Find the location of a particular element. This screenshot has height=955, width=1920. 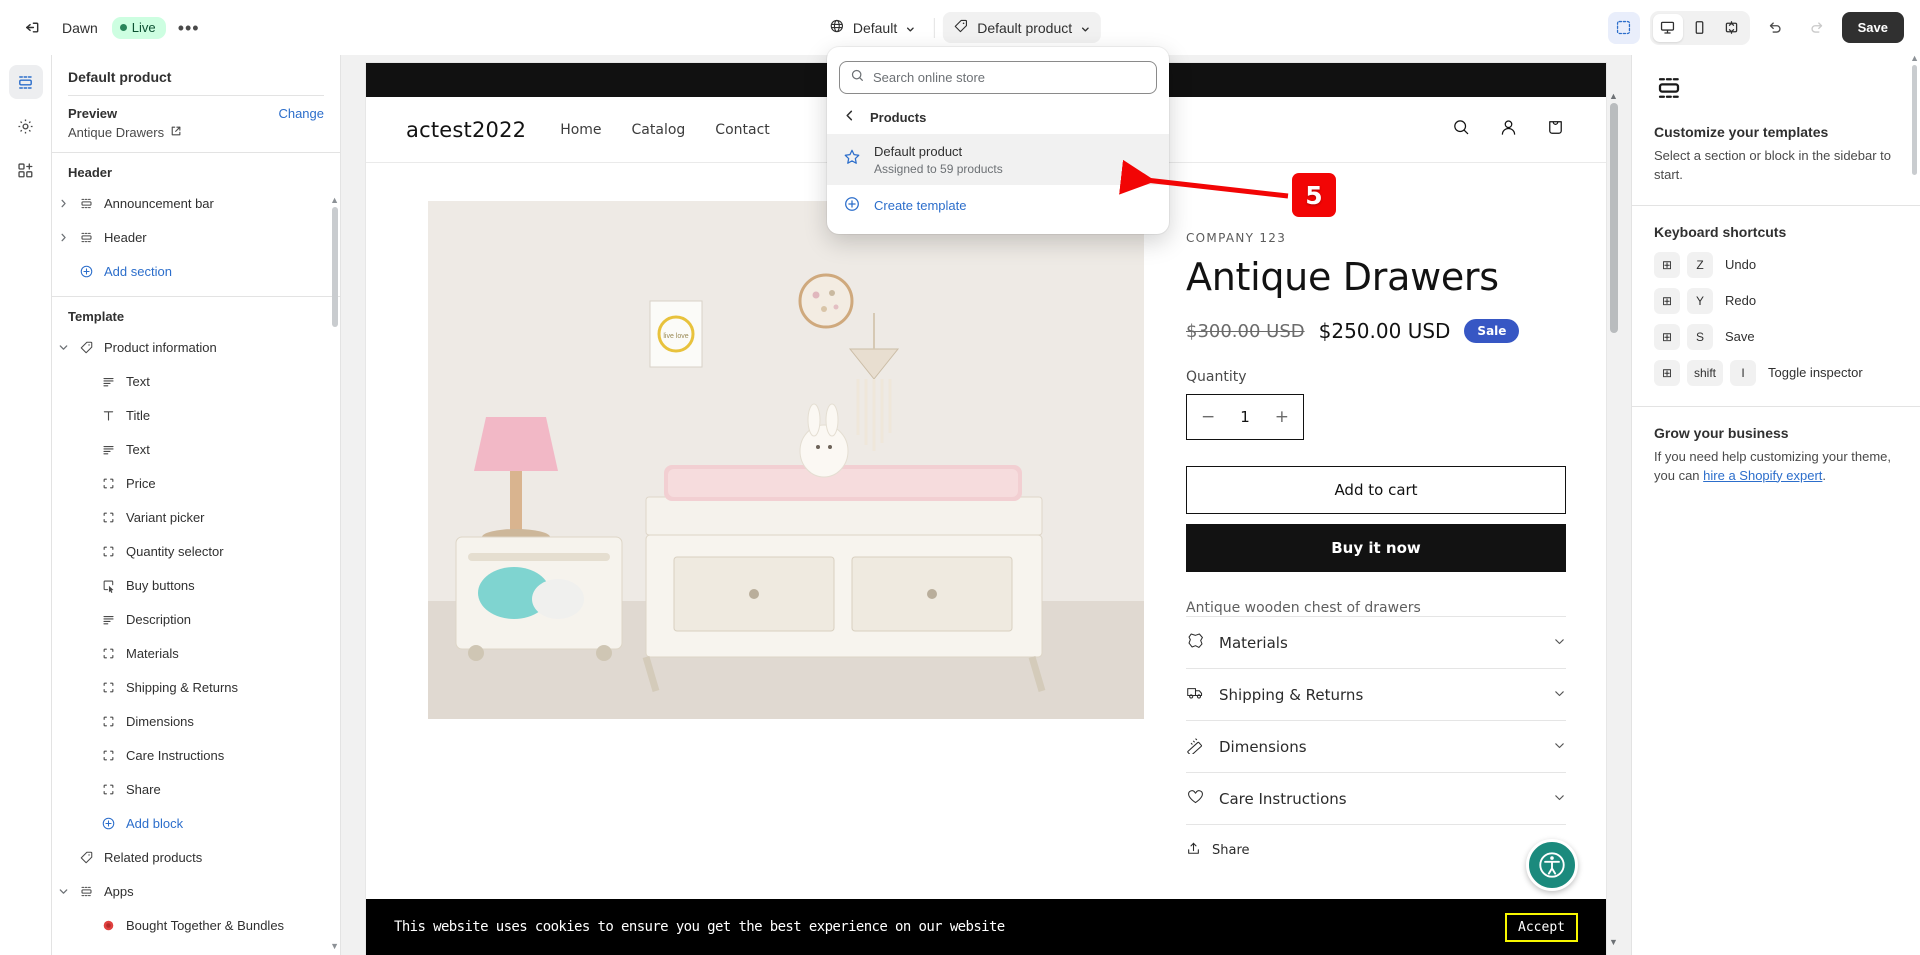

fullwidth-icon is located at coordinates (1732, 28).